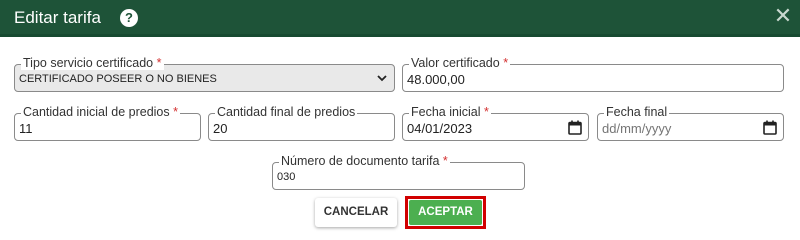 This screenshot has height=240, width=800. I want to click on numero-documento-label: Número de documento tarifa *, so click(364, 161).